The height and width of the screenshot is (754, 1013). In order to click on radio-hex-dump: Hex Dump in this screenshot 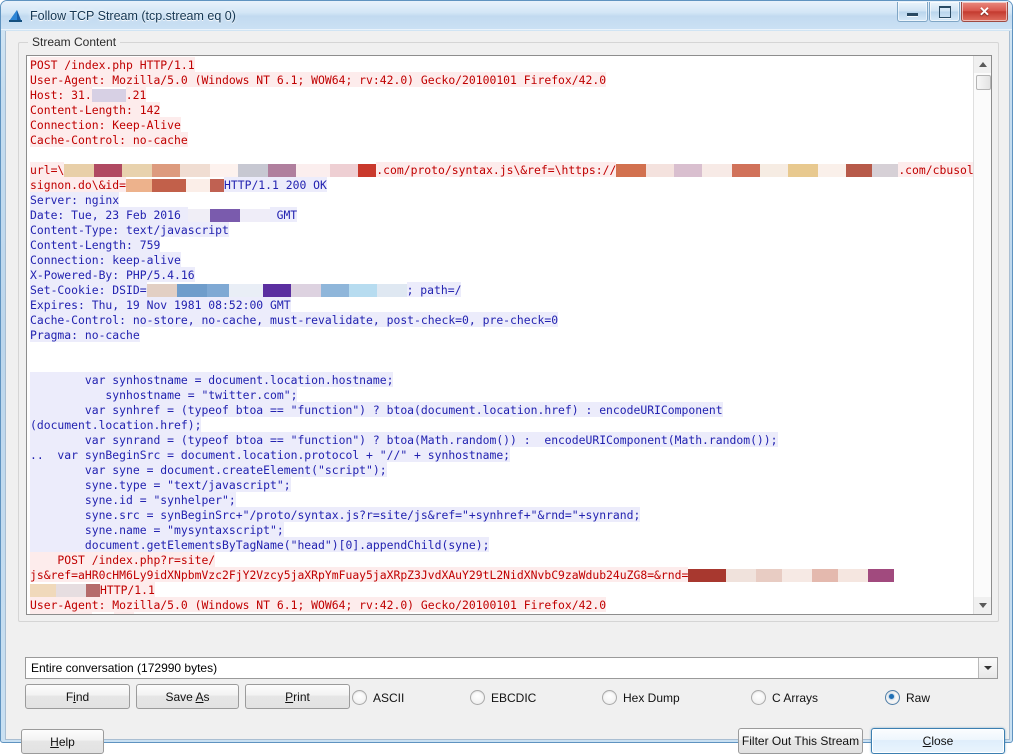, I will do `click(641, 697)`.